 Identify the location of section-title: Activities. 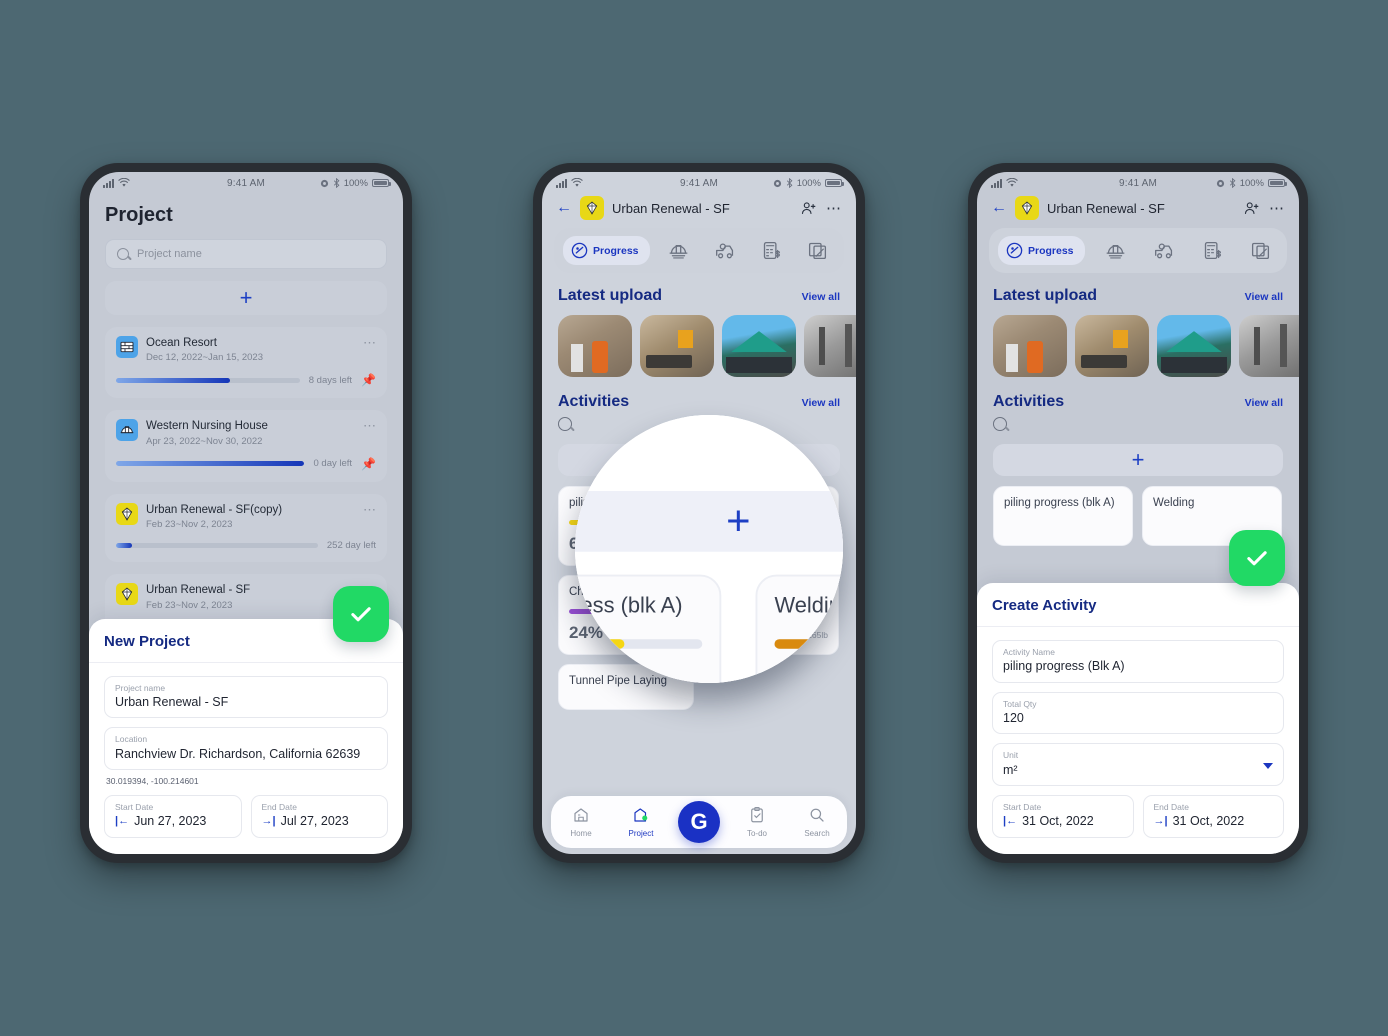
(594, 401).